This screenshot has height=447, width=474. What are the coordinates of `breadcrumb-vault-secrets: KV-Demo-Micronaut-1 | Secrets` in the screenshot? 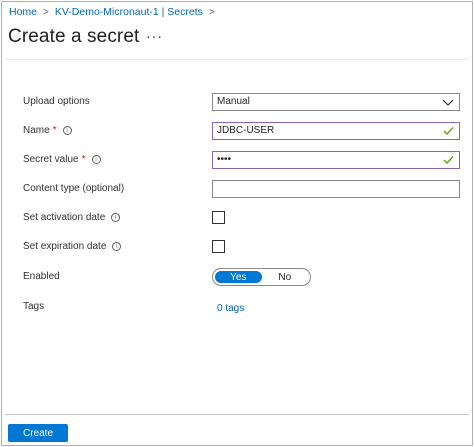 It's located at (129, 12).